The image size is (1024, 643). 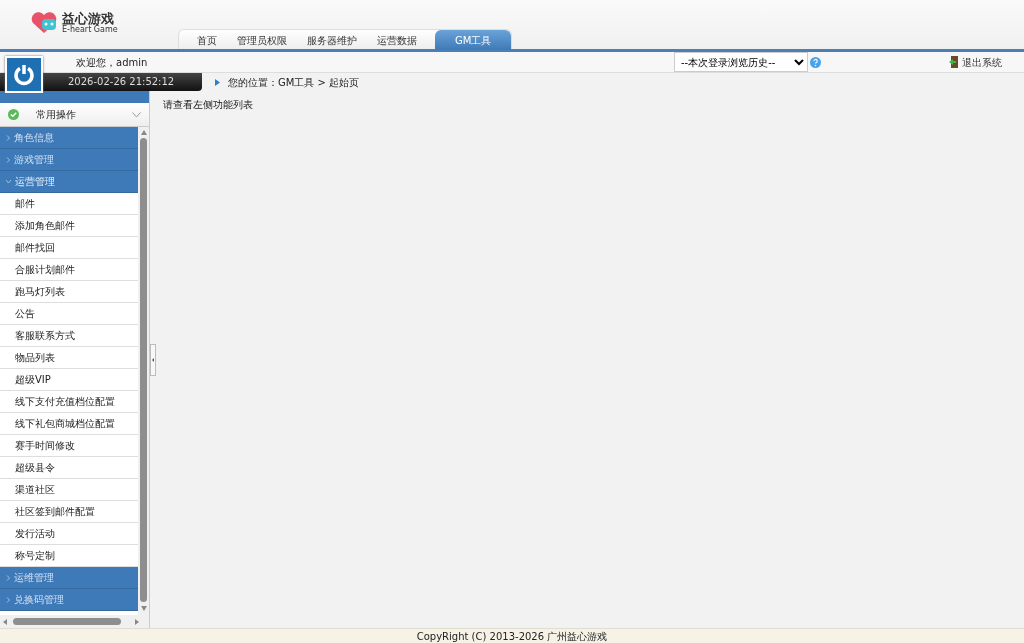 What do you see at coordinates (975, 62) in the screenshot?
I see `logout-link: 退出系统` at bounding box center [975, 62].